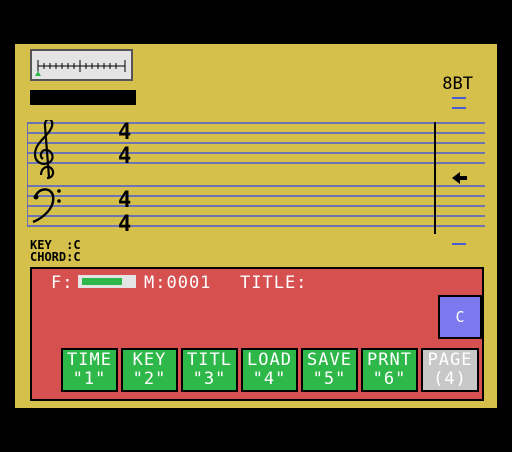 The height and width of the screenshot is (452, 512). Describe the element at coordinates (44, 150) in the screenshot. I see `treble-clef-icon` at that location.